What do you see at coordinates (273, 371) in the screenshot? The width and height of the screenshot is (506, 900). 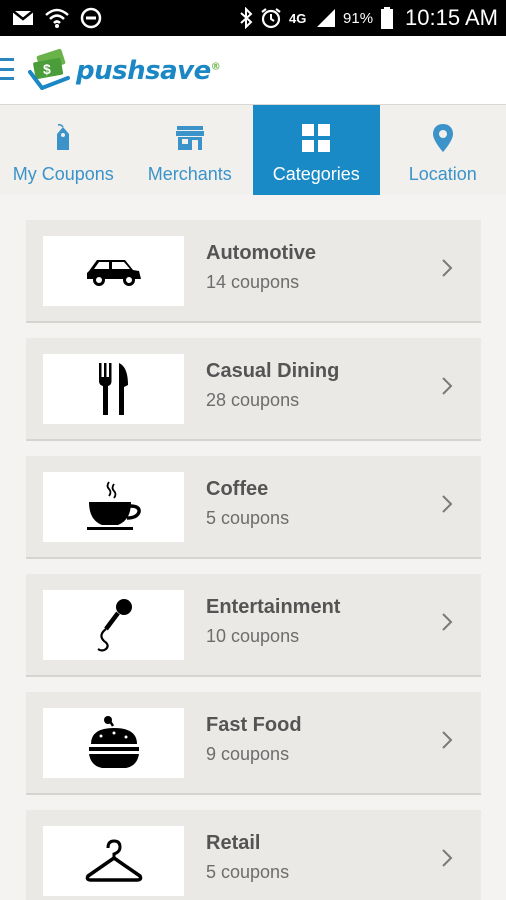 I see `category-name: Casual Dining` at bounding box center [273, 371].